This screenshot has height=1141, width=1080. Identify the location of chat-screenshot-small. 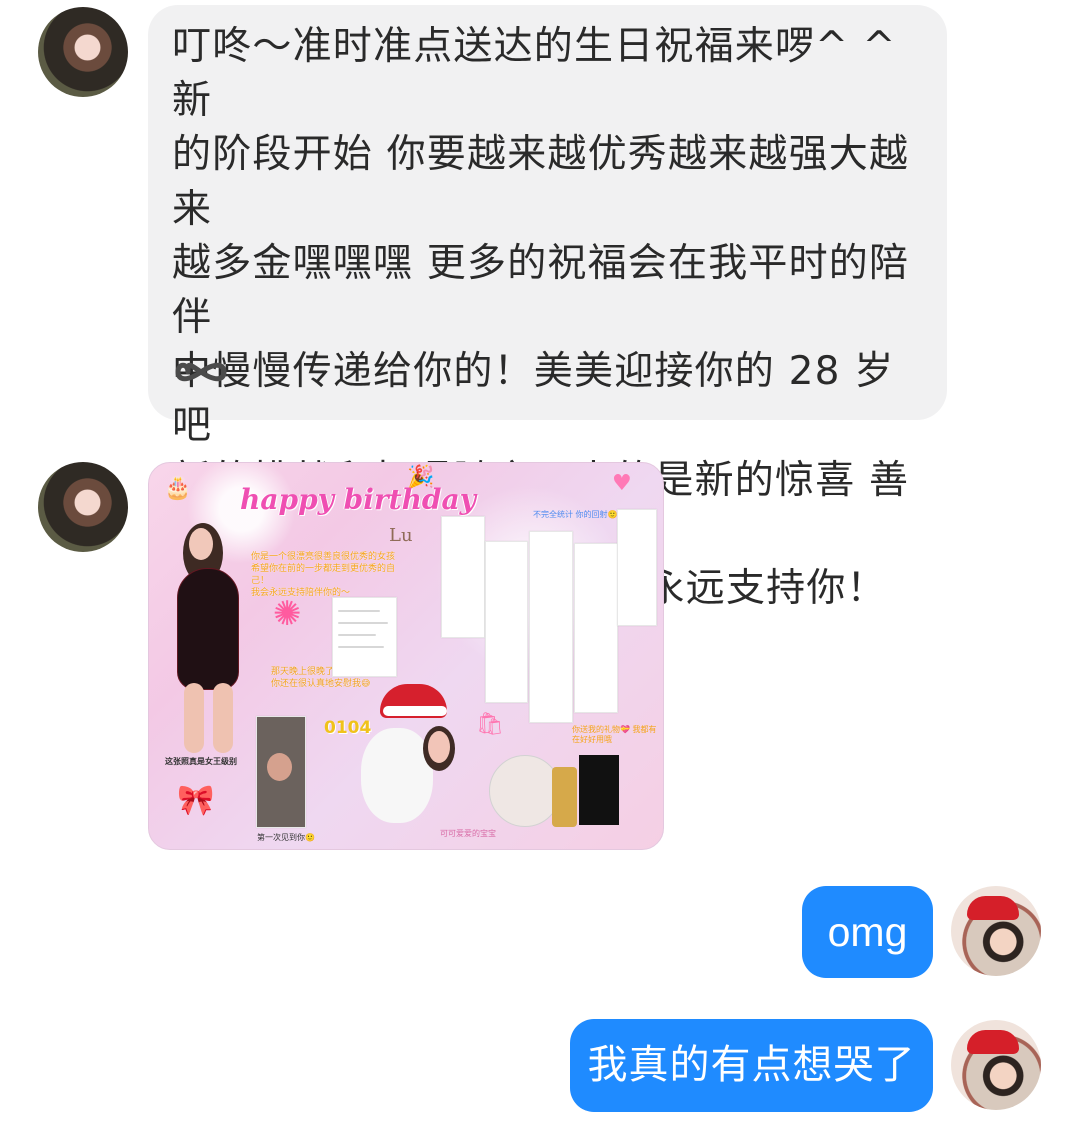
(364, 637).